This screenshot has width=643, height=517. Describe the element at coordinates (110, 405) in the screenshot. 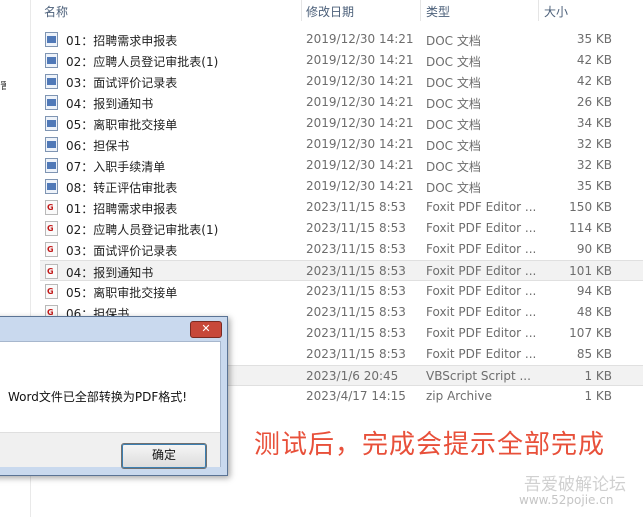

I see `dialog-body: Word文件已全部转换为PDF格式! 确定` at that location.